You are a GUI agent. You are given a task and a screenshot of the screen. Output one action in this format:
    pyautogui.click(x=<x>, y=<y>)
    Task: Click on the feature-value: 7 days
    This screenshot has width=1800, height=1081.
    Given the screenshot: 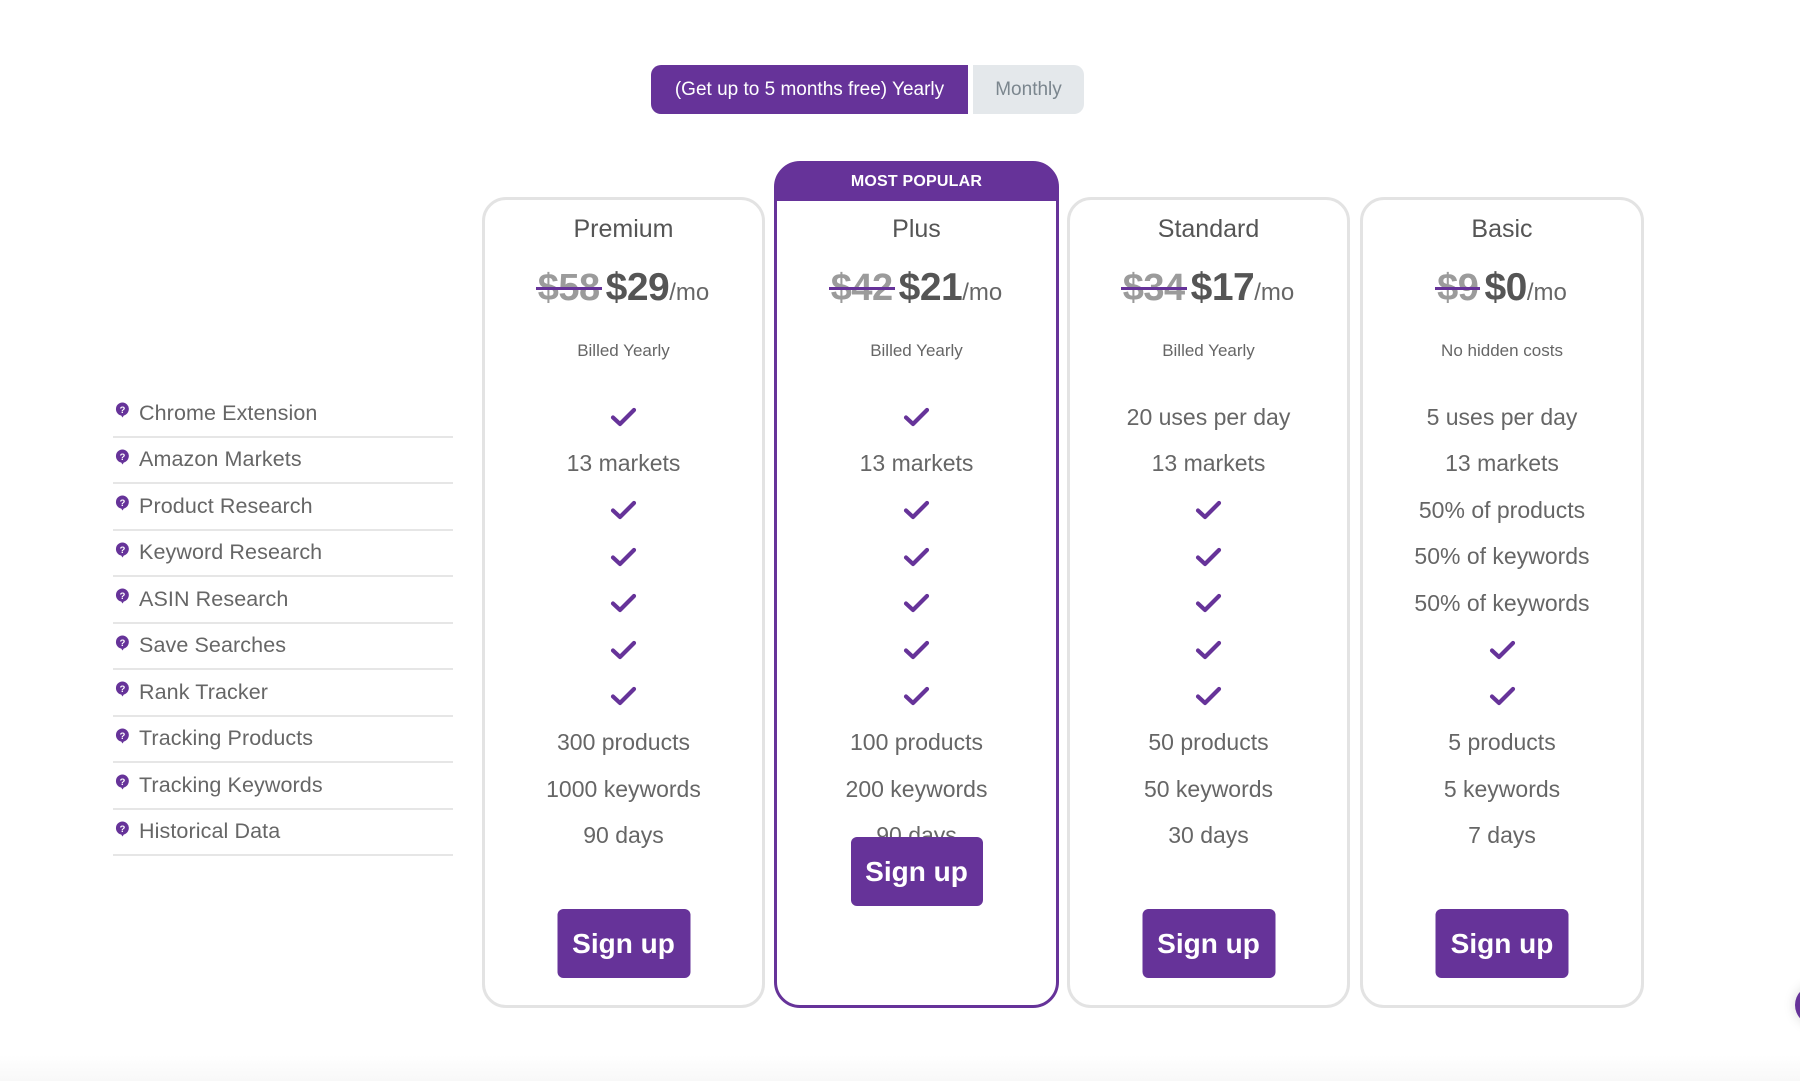 What is the action you would take?
    pyautogui.click(x=1502, y=835)
    